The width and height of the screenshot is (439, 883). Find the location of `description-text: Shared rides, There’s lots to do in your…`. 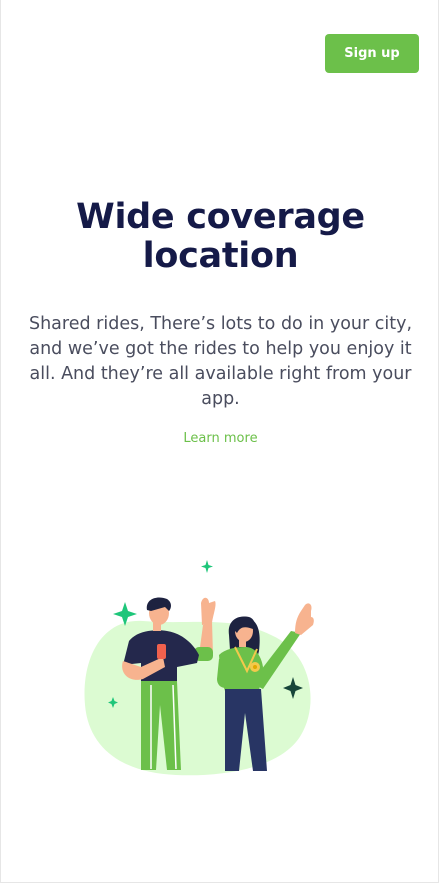

description-text: Shared rides, There’s lots to do in your… is located at coordinates (220, 361).